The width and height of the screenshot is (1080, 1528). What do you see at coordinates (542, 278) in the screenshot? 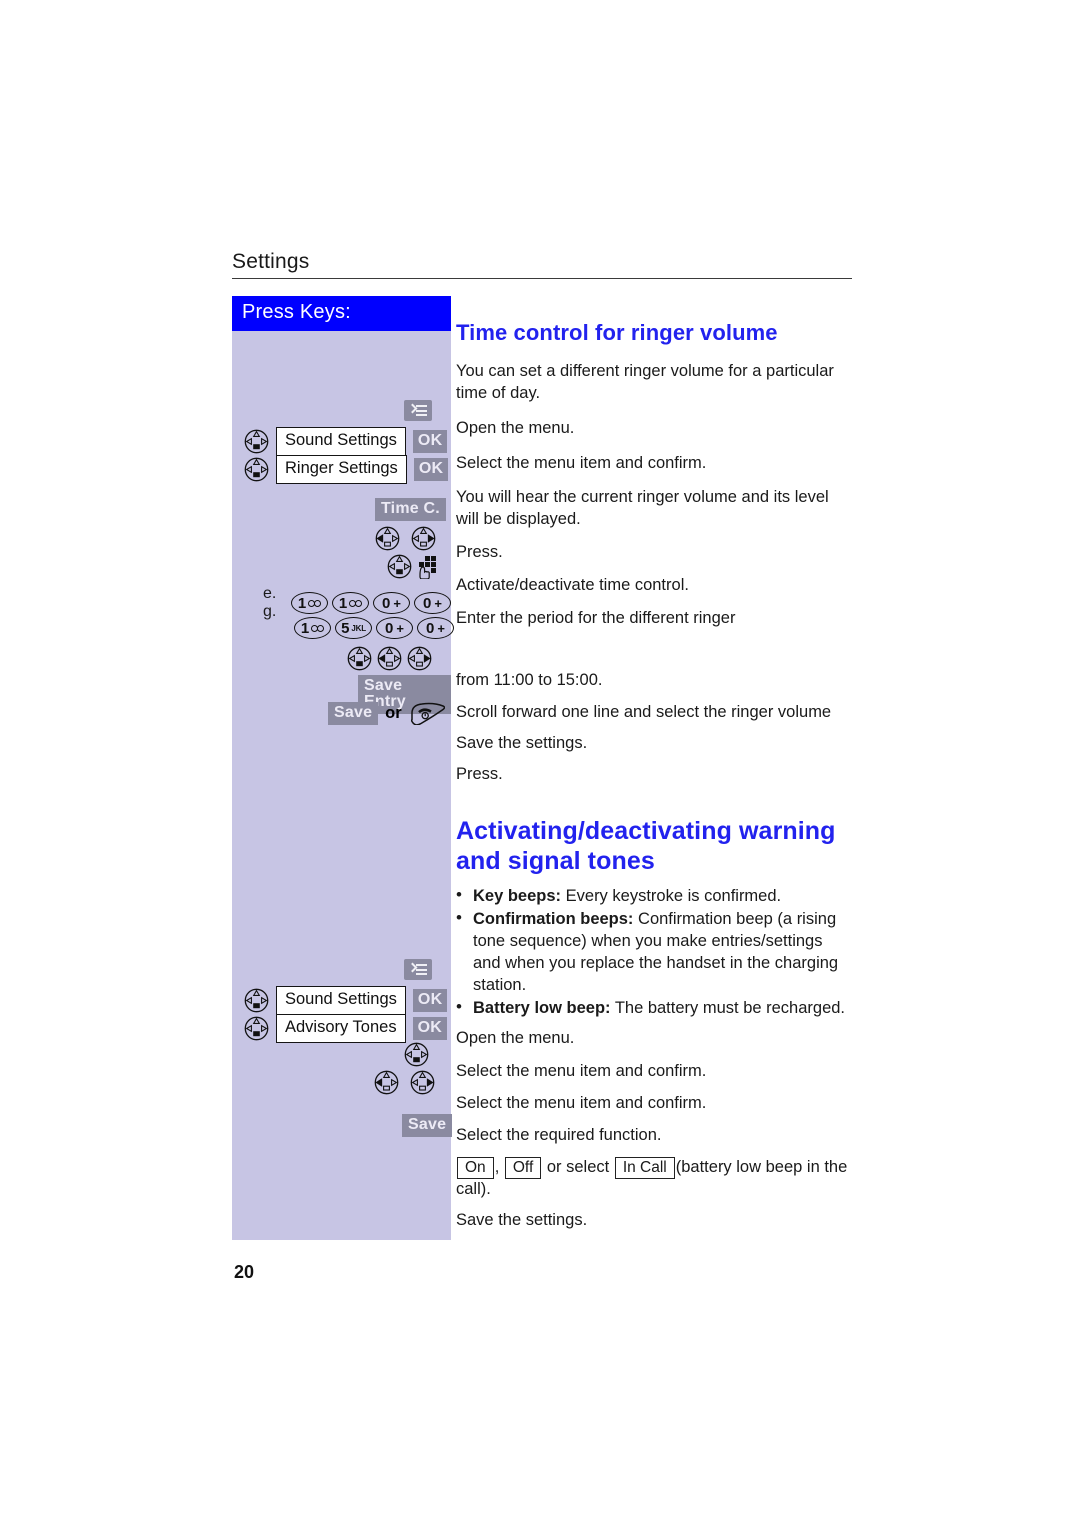
I see `header-rule` at bounding box center [542, 278].